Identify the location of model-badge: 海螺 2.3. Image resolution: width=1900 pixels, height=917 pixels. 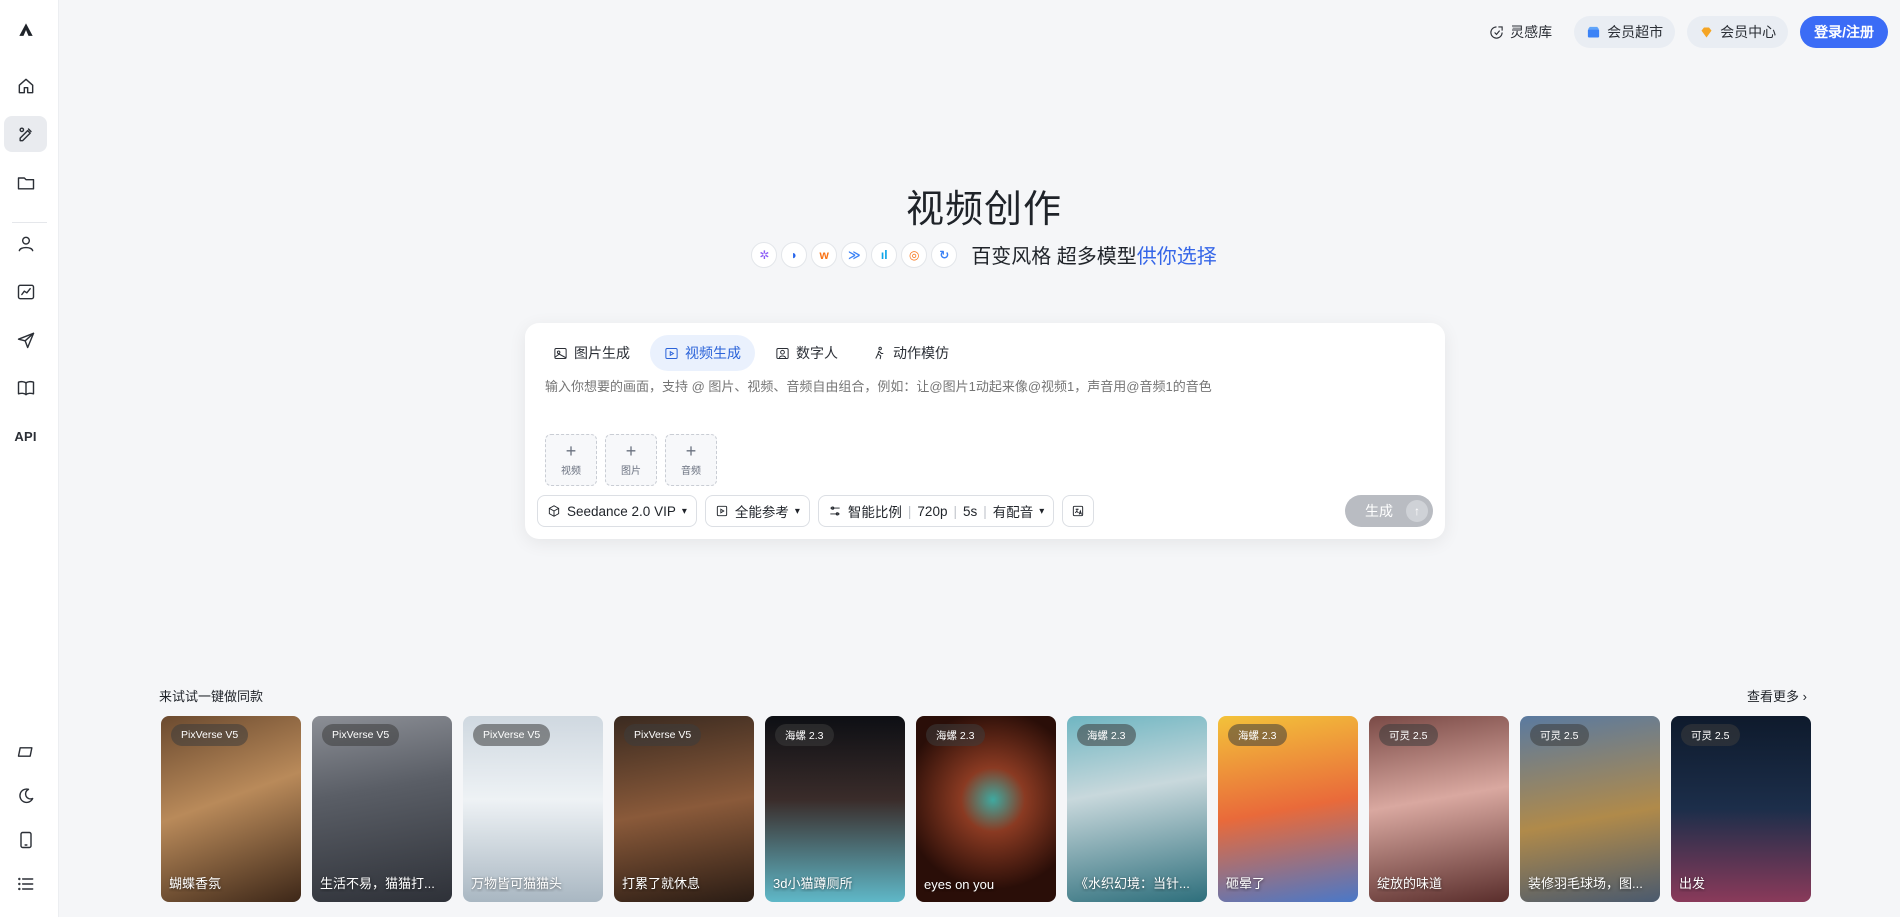
(804, 735).